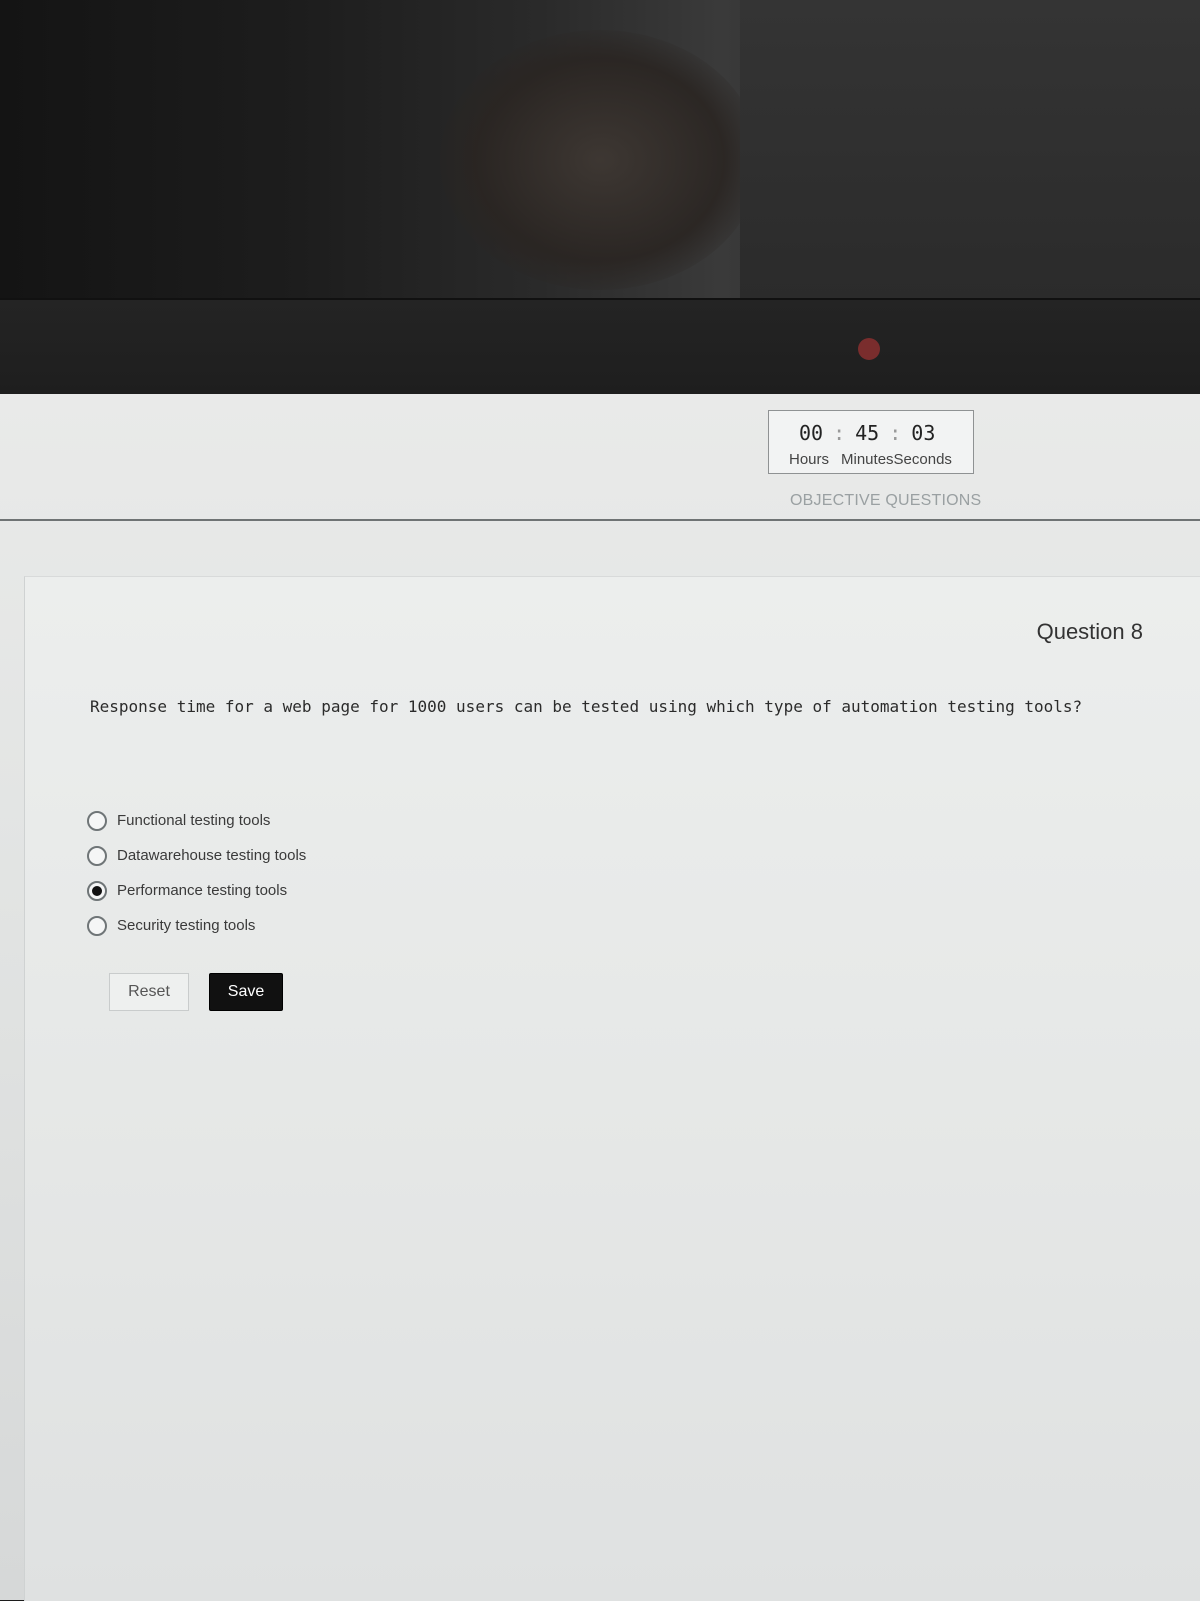 This screenshot has height=1601, width=1200. Describe the element at coordinates (212, 855) in the screenshot. I see `option-label: Datawarehouse testing tools` at that location.